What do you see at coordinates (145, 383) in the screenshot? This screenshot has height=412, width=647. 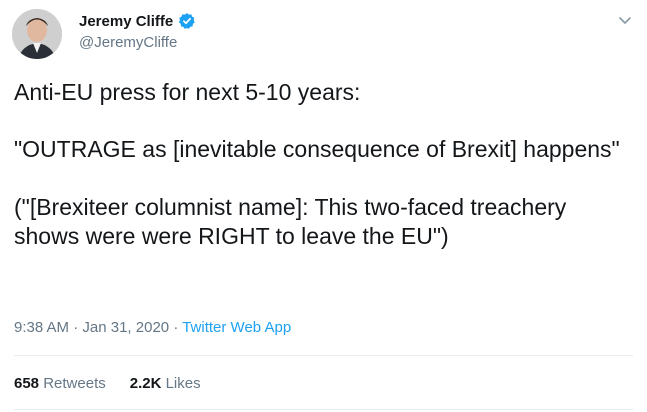 I see `likes-count: 2.2K` at bounding box center [145, 383].